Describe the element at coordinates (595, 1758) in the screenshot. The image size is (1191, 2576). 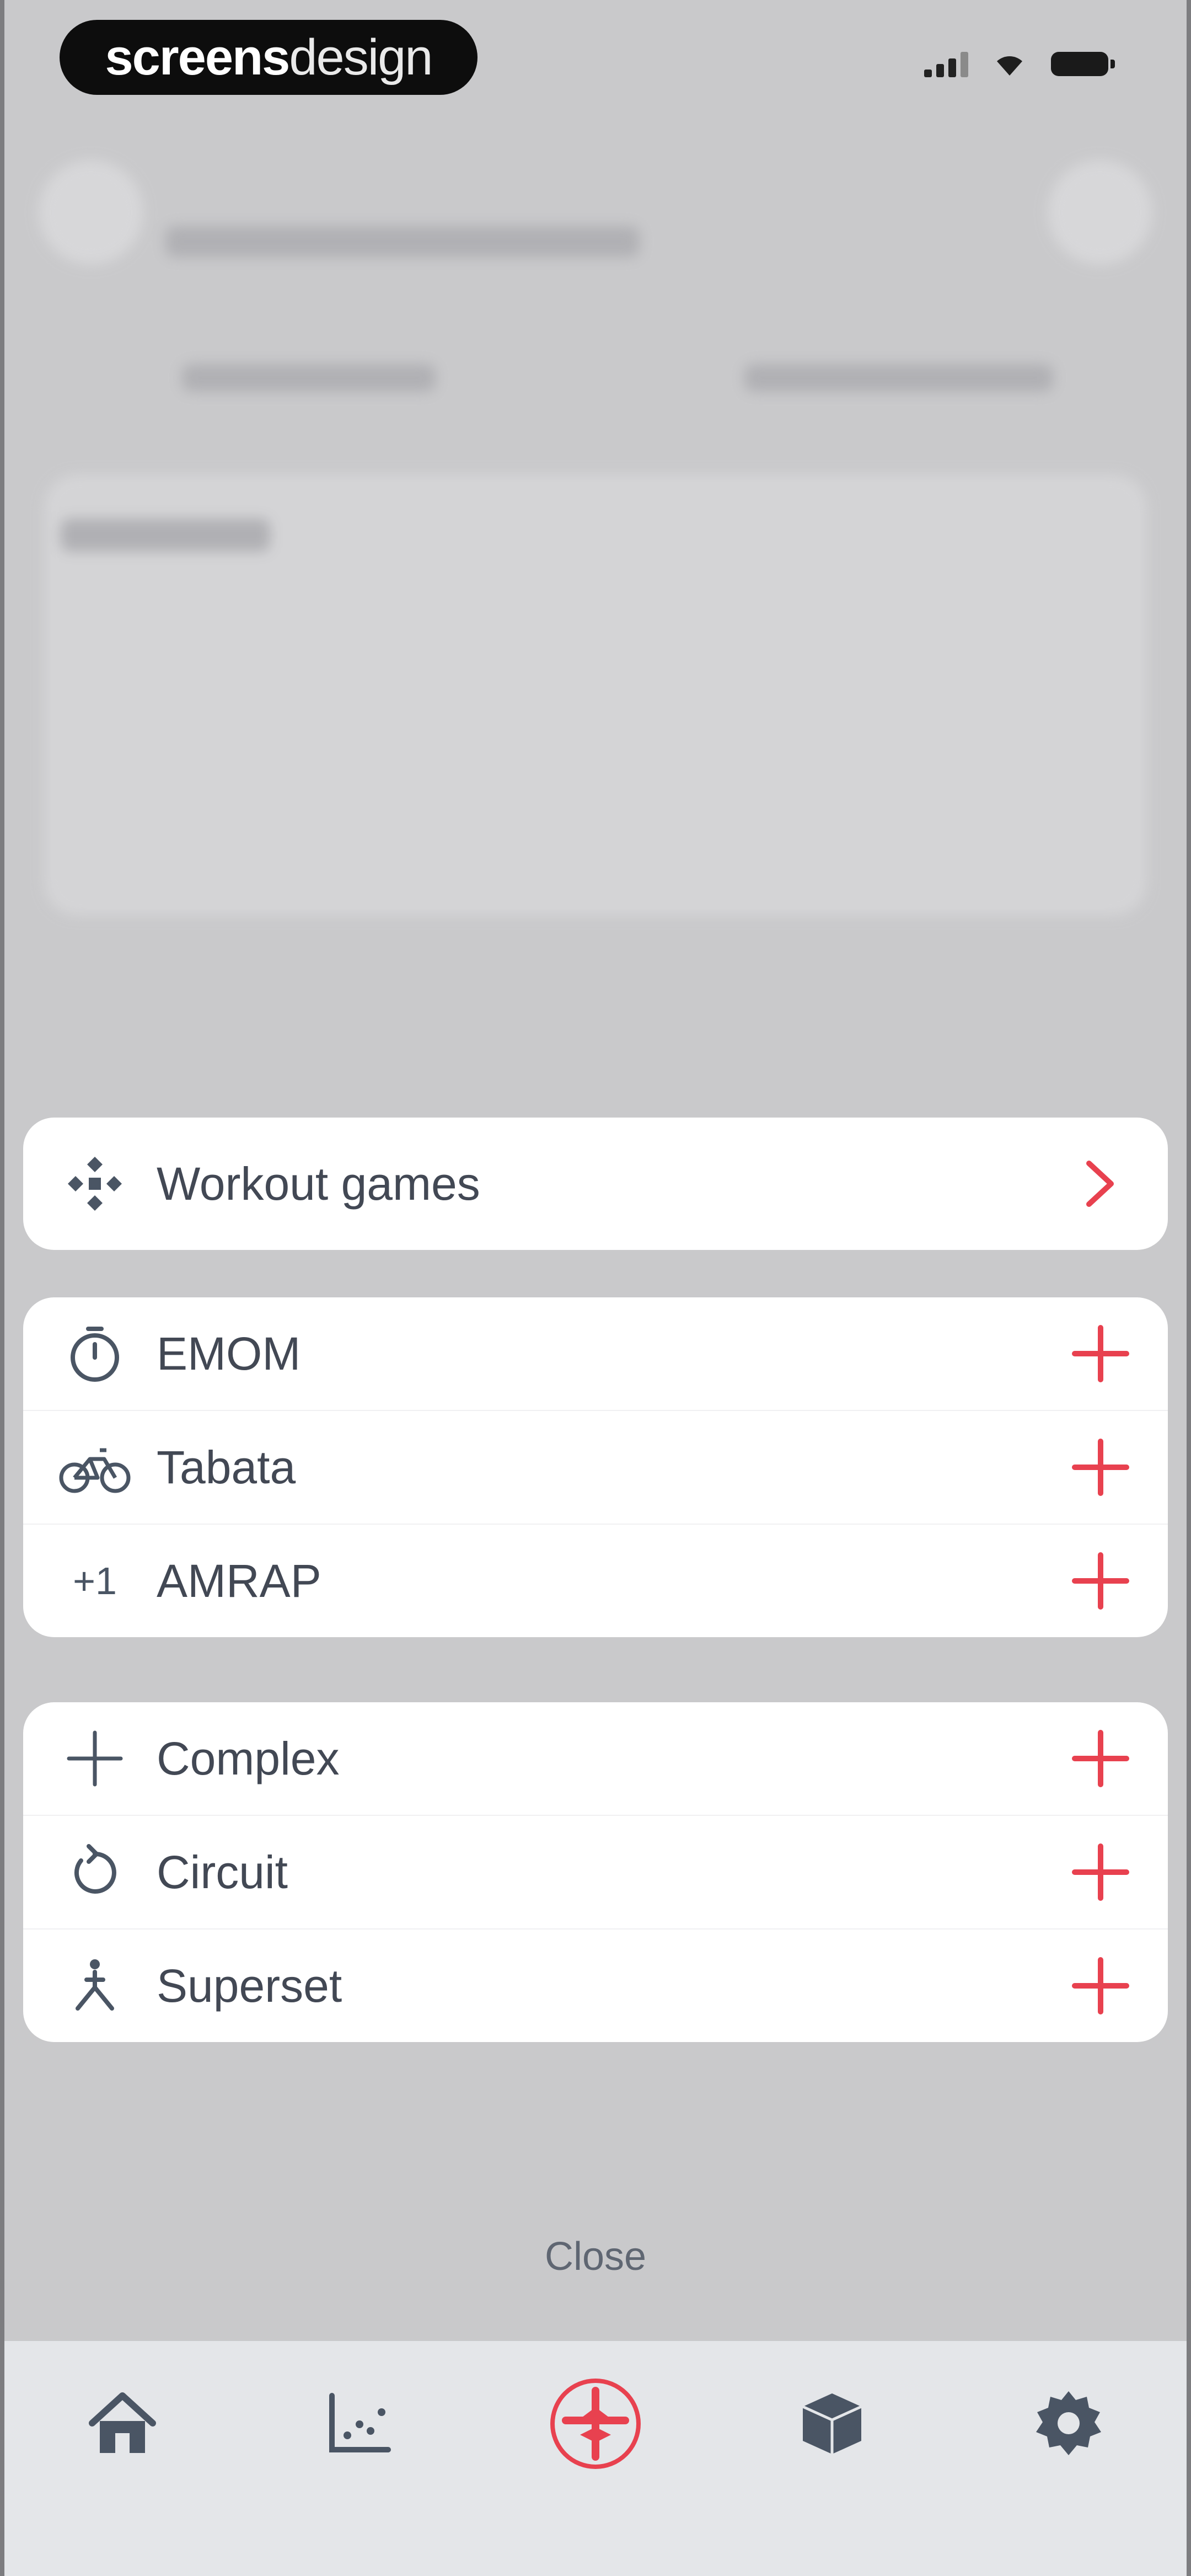
I see `list-item-complex: Complex` at that location.